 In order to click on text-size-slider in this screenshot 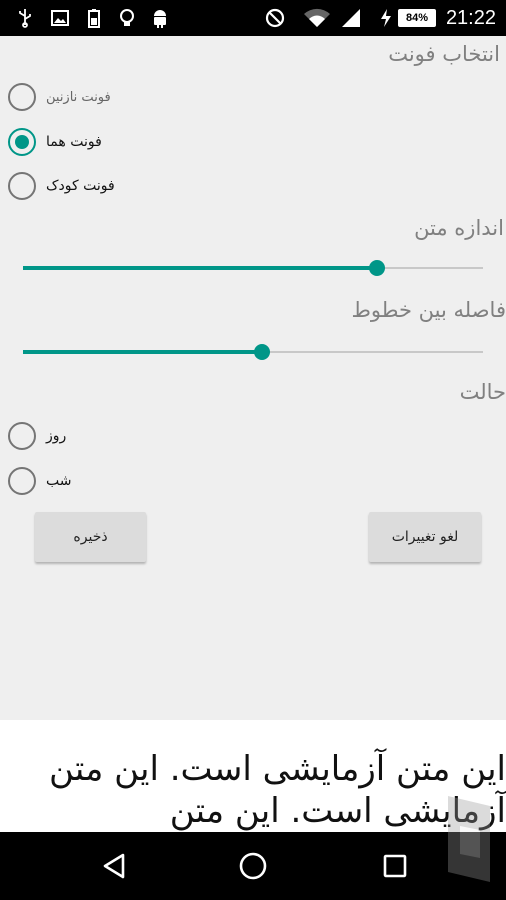, I will do `click(253, 268)`.